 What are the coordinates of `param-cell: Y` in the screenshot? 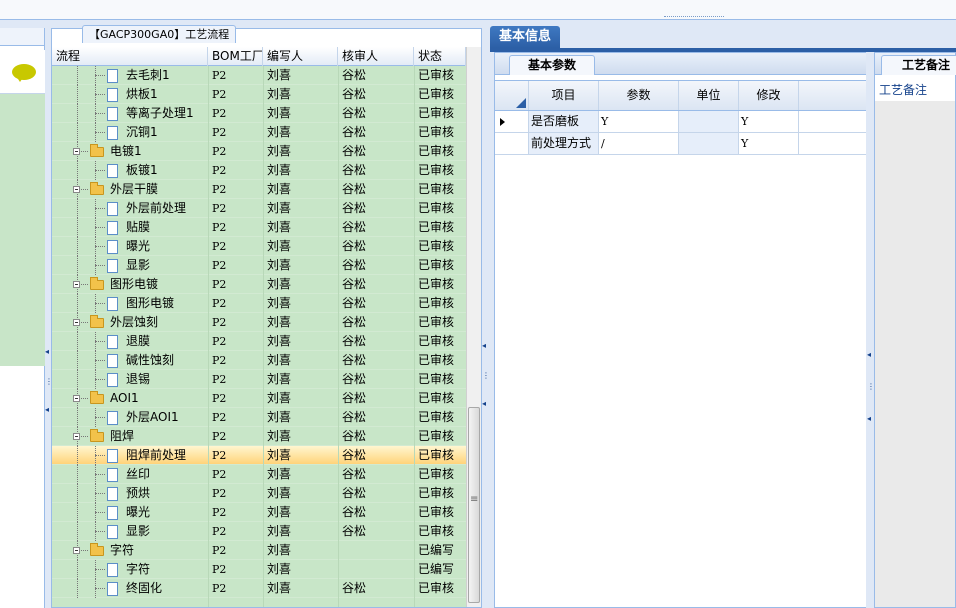 It's located at (639, 121).